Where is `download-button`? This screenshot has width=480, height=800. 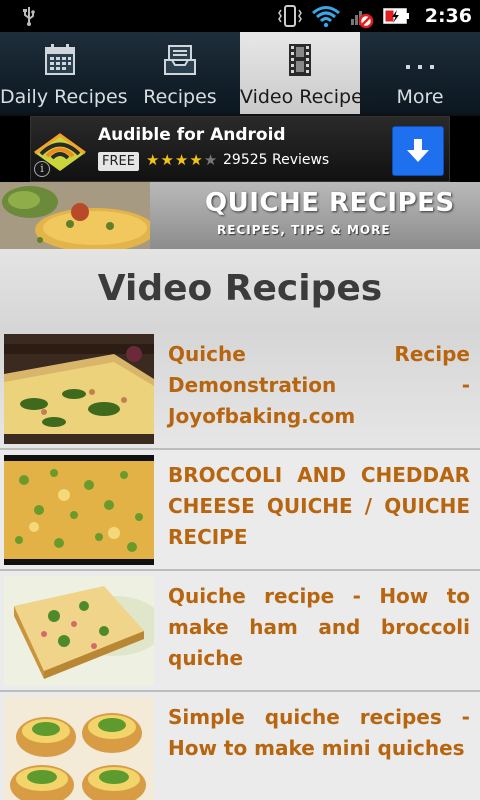 download-button is located at coordinates (418, 151).